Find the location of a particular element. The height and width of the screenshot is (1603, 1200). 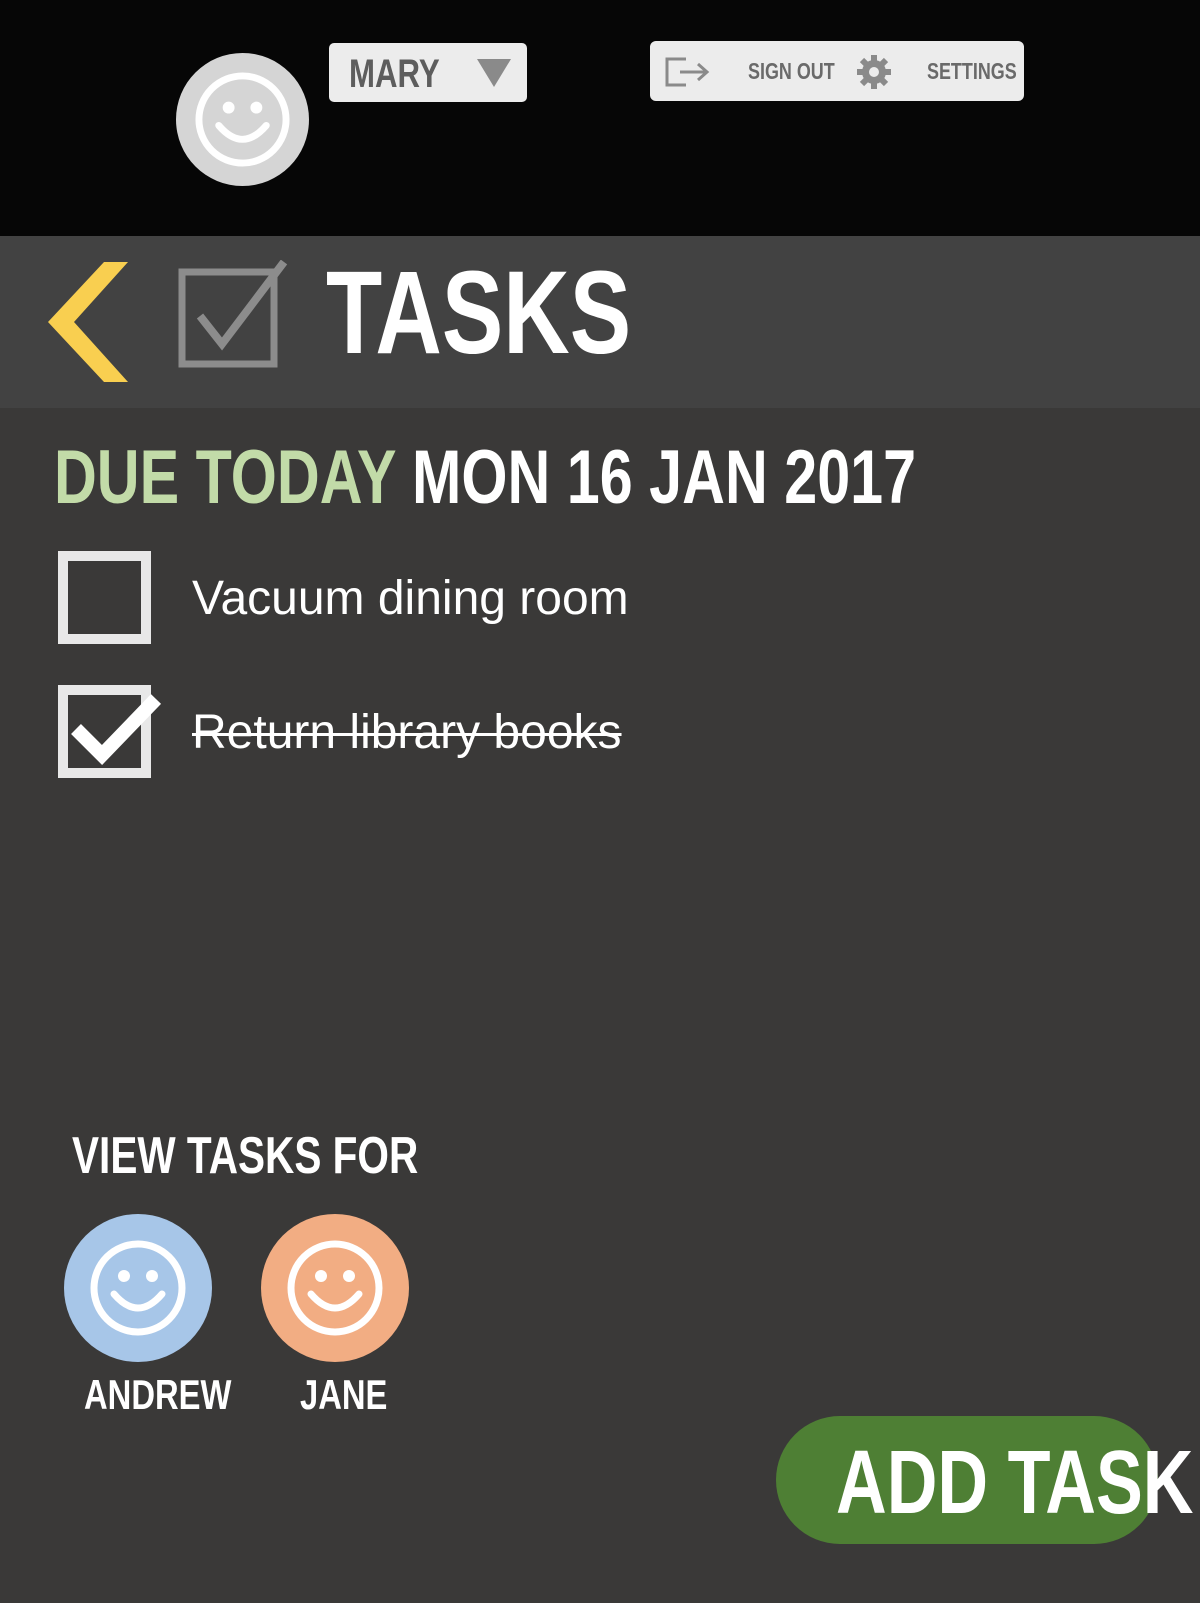

chevron-left-icon is located at coordinates (86, 322).